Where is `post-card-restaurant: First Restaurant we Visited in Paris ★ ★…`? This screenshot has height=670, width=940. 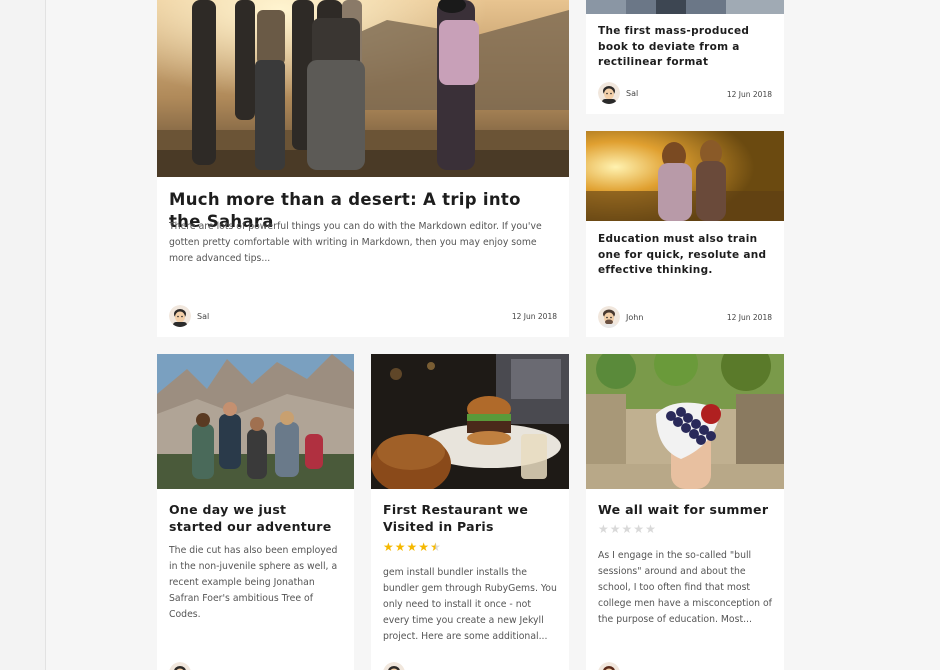 post-card-restaurant: First Restaurant we Visited in Paris ★ ★… is located at coordinates (470, 512).